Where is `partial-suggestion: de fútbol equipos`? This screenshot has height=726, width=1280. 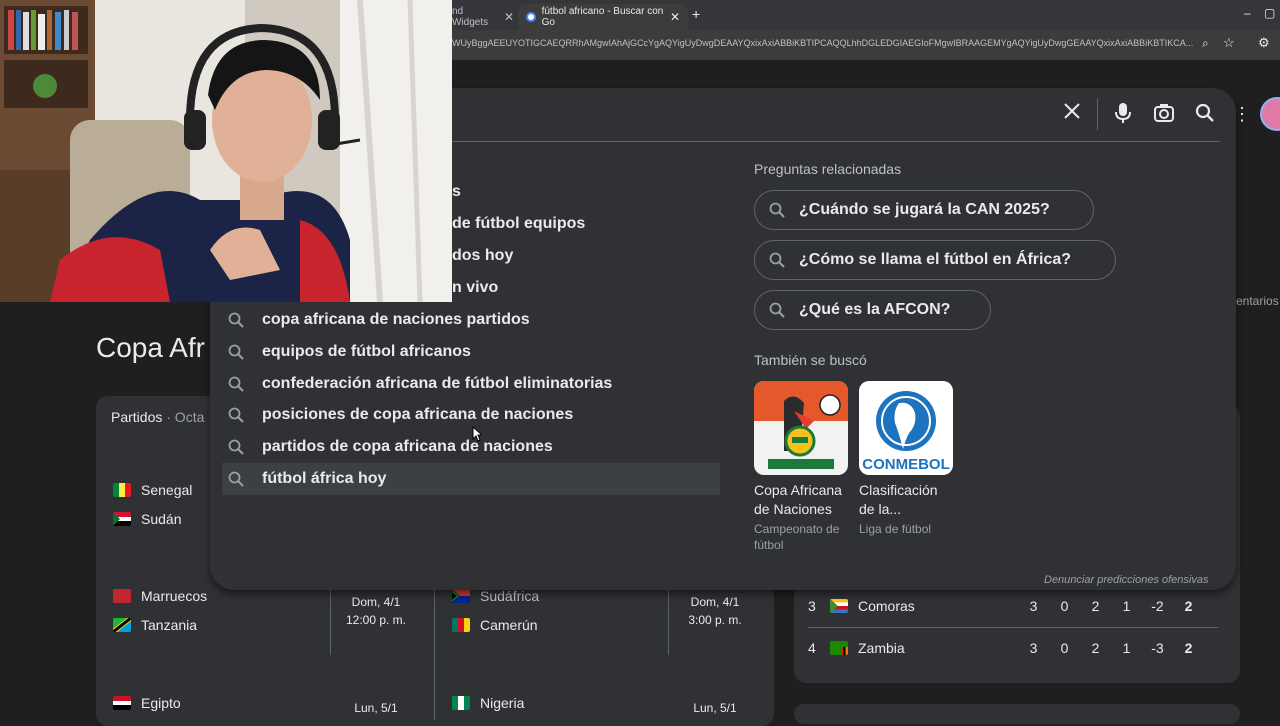
partial-suggestion: de fútbol equipos is located at coordinates (518, 224).